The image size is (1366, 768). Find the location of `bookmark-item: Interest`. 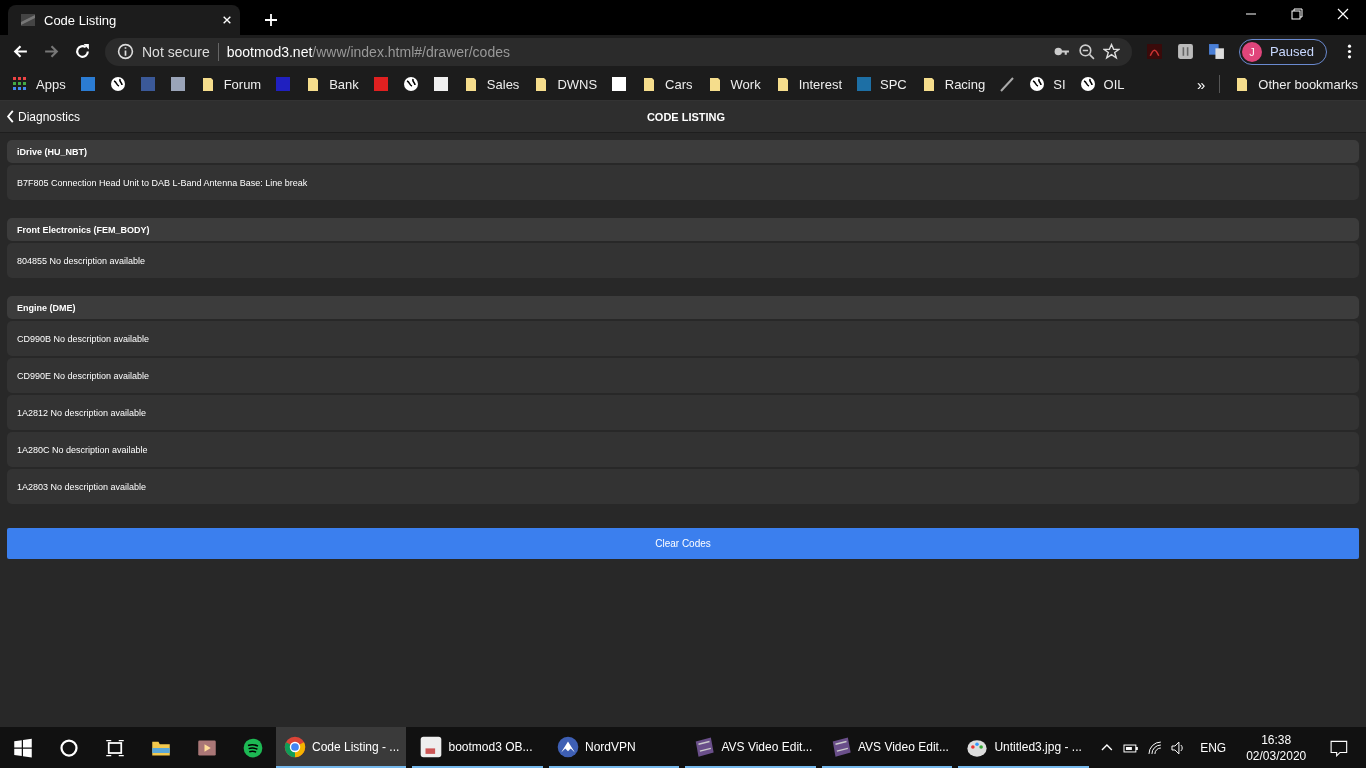

bookmark-item: Interest is located at coordinates (808, 84).